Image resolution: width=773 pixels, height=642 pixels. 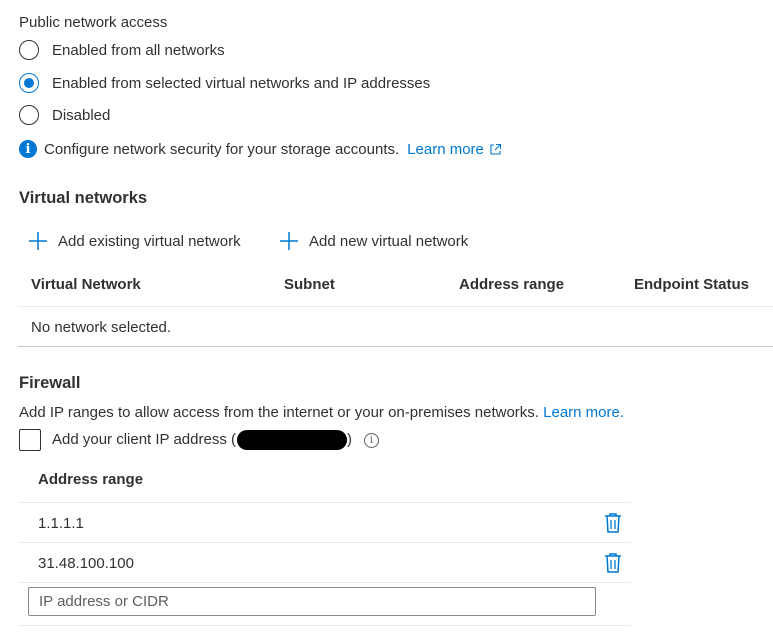 I want to click on add-client-ip-checkbox, so click(x=30, y=440).